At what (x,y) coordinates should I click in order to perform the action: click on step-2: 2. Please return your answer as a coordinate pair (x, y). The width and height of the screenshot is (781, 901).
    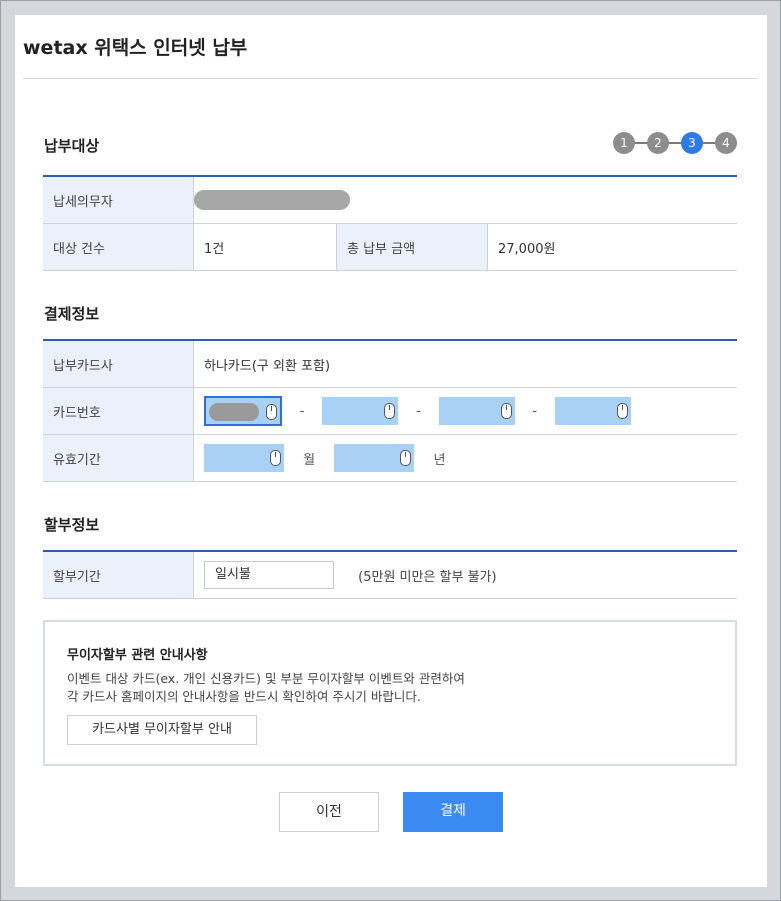
    Looking at the image, I should click on (658, 143).